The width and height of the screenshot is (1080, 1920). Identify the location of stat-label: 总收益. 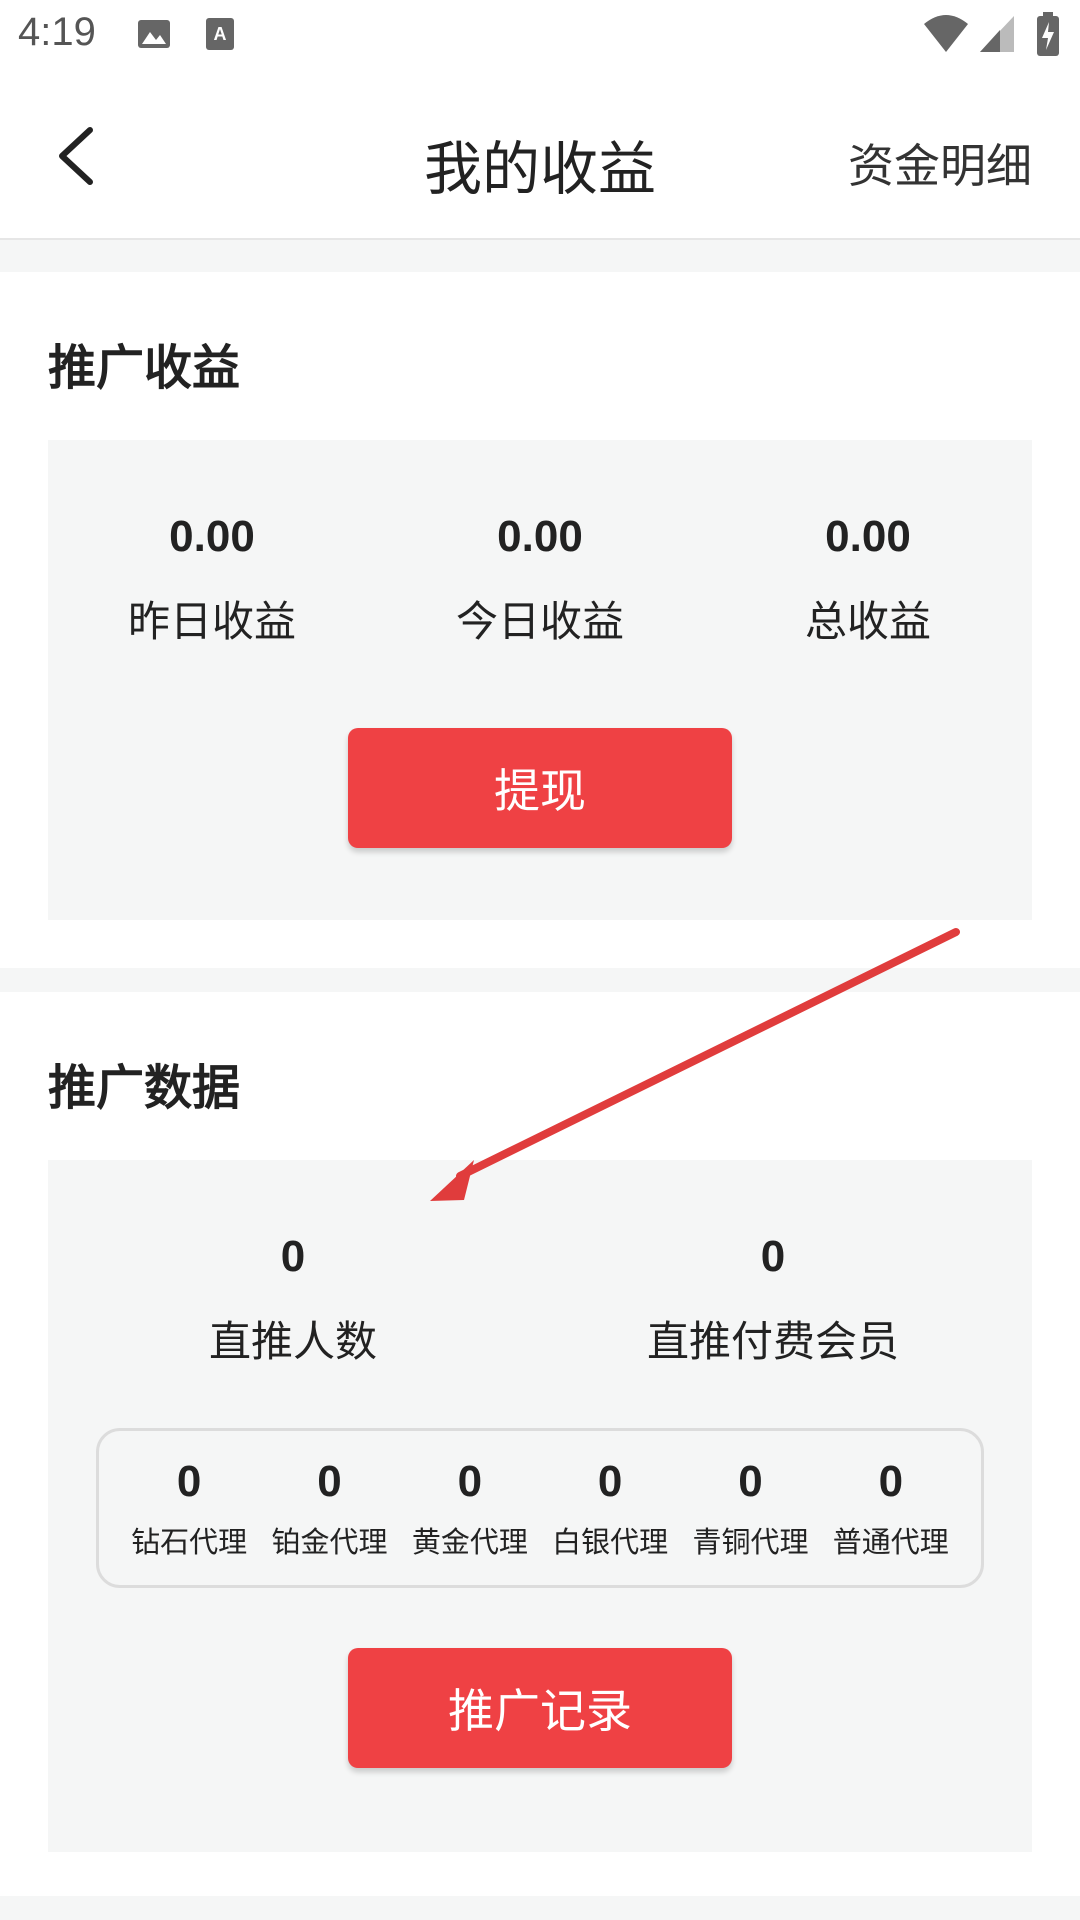
(867, 621).